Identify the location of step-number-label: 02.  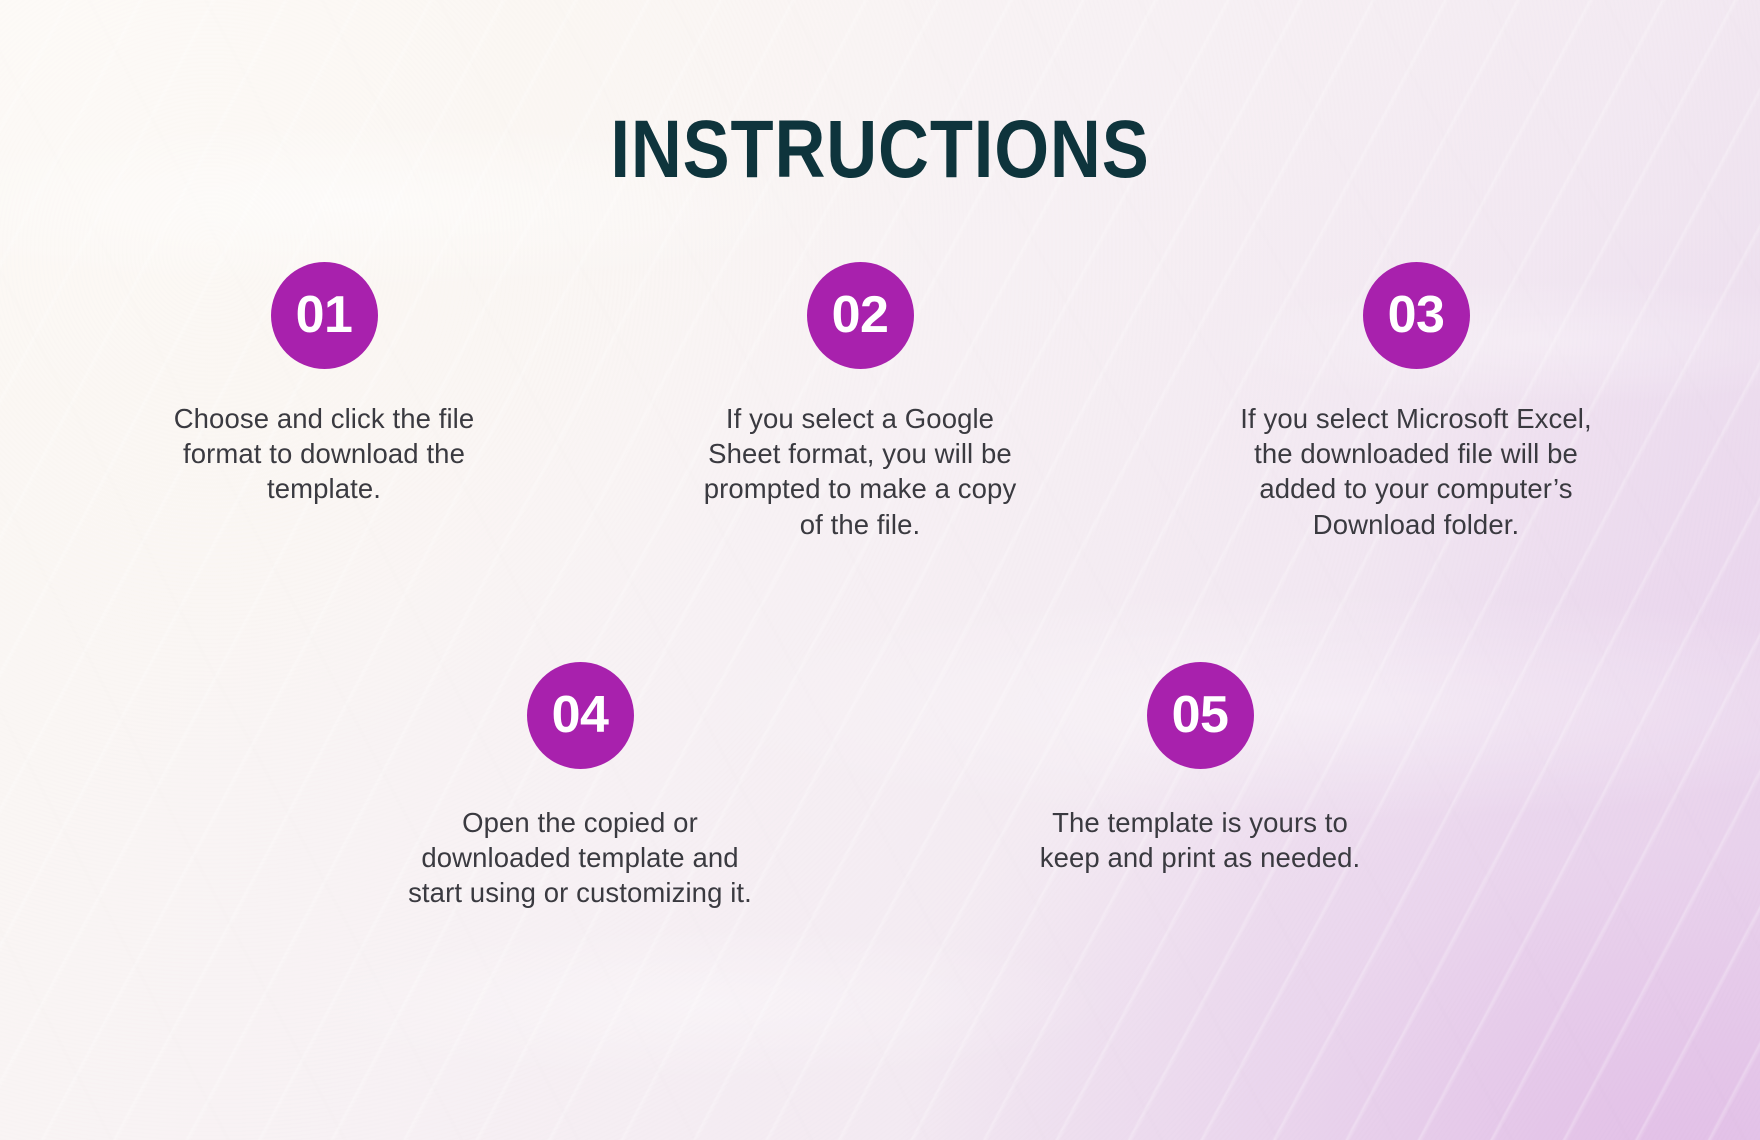
(860, 314).